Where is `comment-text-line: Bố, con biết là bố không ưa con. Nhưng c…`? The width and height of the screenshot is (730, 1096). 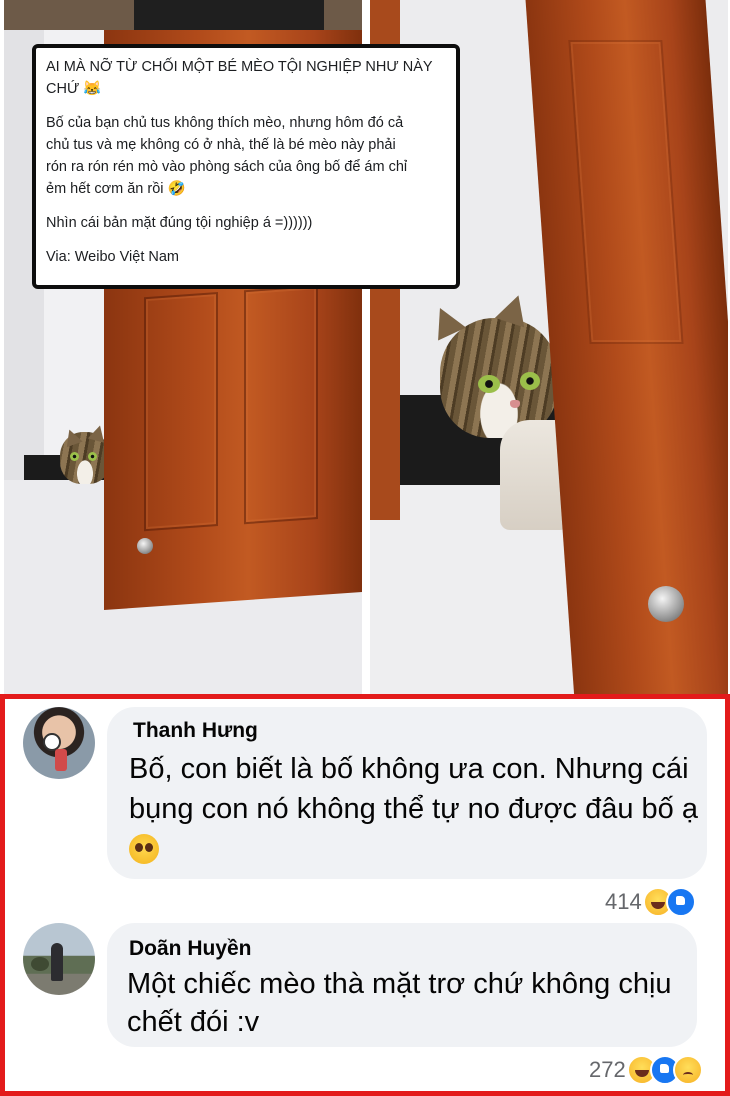
comment-text-line: Bố, con biết là bố không ưa con. Nhưng c… is located at coordinates (409, 769).